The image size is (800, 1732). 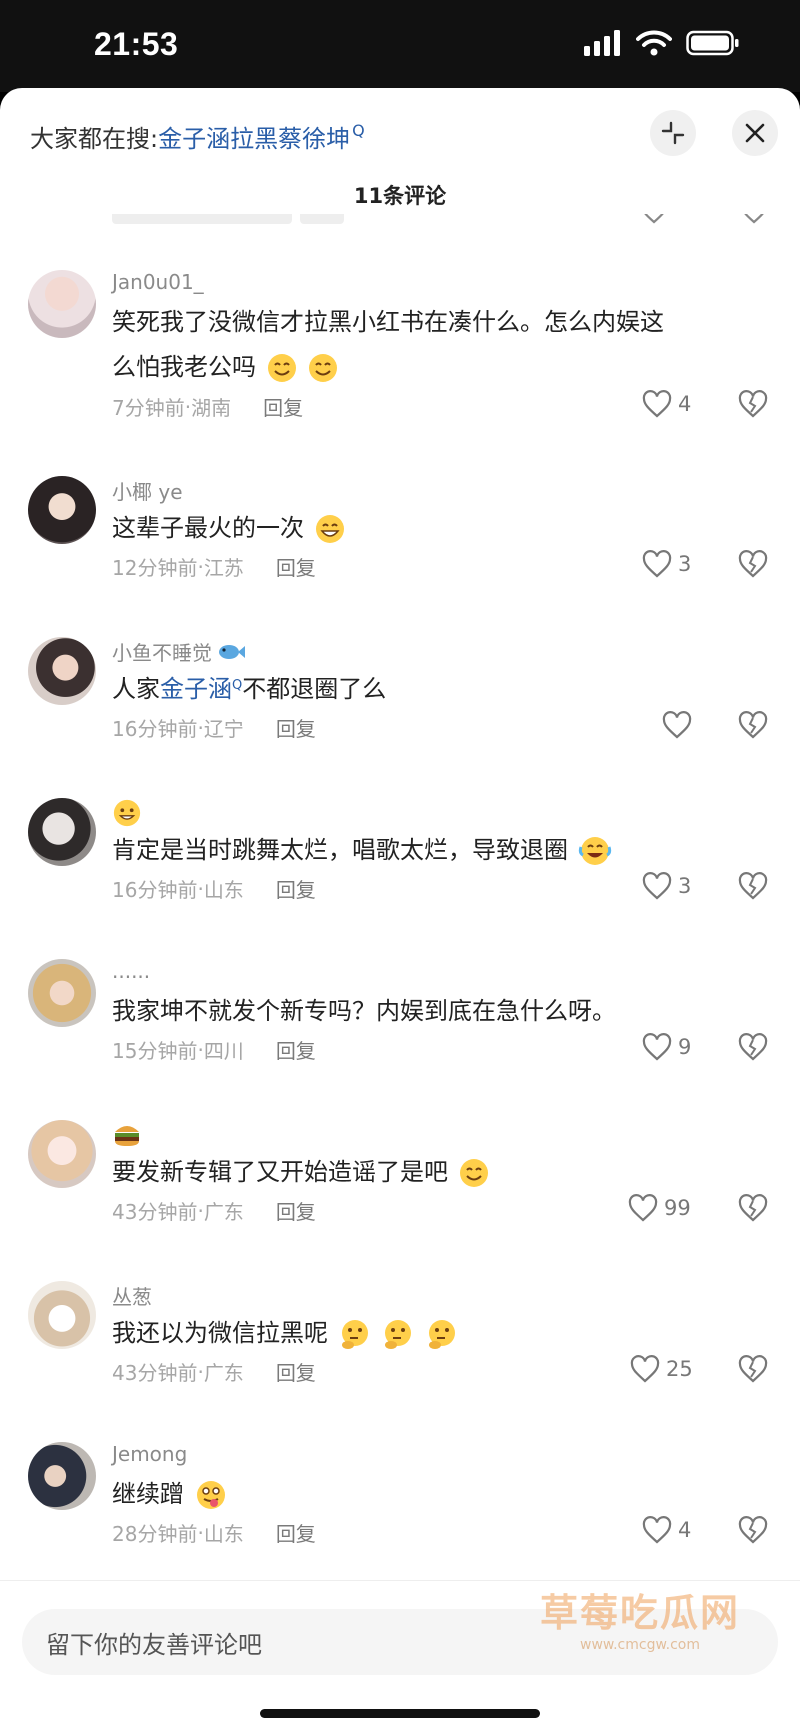 I want to click on comment-meta: 15分钟前 · 四川 回复, so click(x=214, y=1049).